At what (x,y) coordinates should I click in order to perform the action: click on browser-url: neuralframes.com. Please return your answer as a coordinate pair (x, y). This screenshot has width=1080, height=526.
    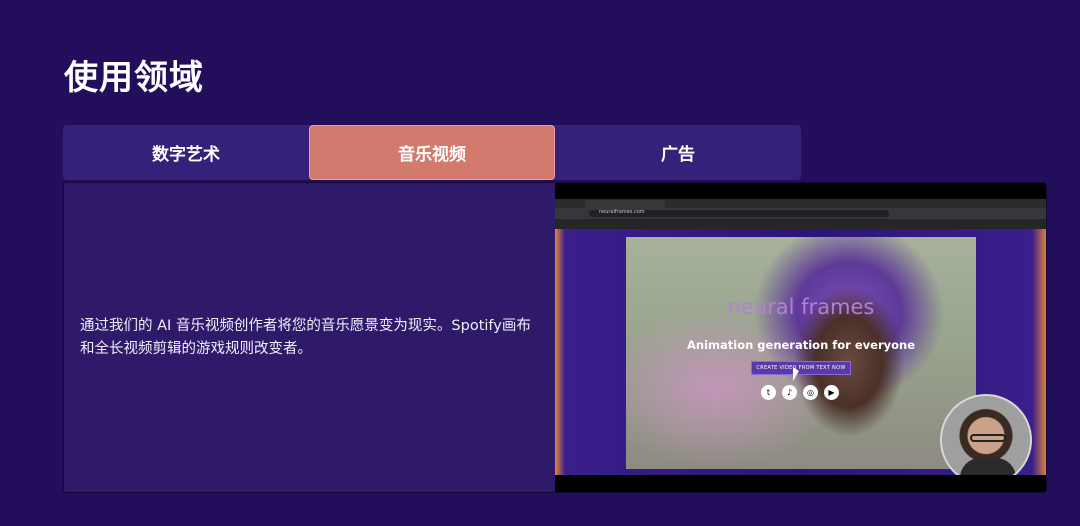
    Looking at the image, I should click on (622, 212).